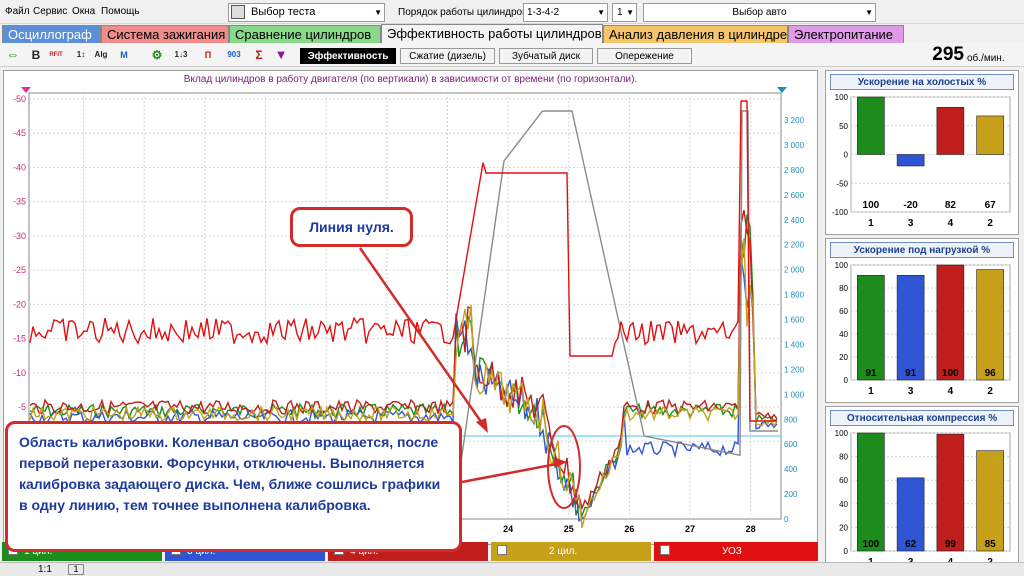 The image size is (1024, 576). What do you see at coordinates (910, 205) in the screenshot?
I see `bar-value-label: -20` at bounding box center [910, 205].